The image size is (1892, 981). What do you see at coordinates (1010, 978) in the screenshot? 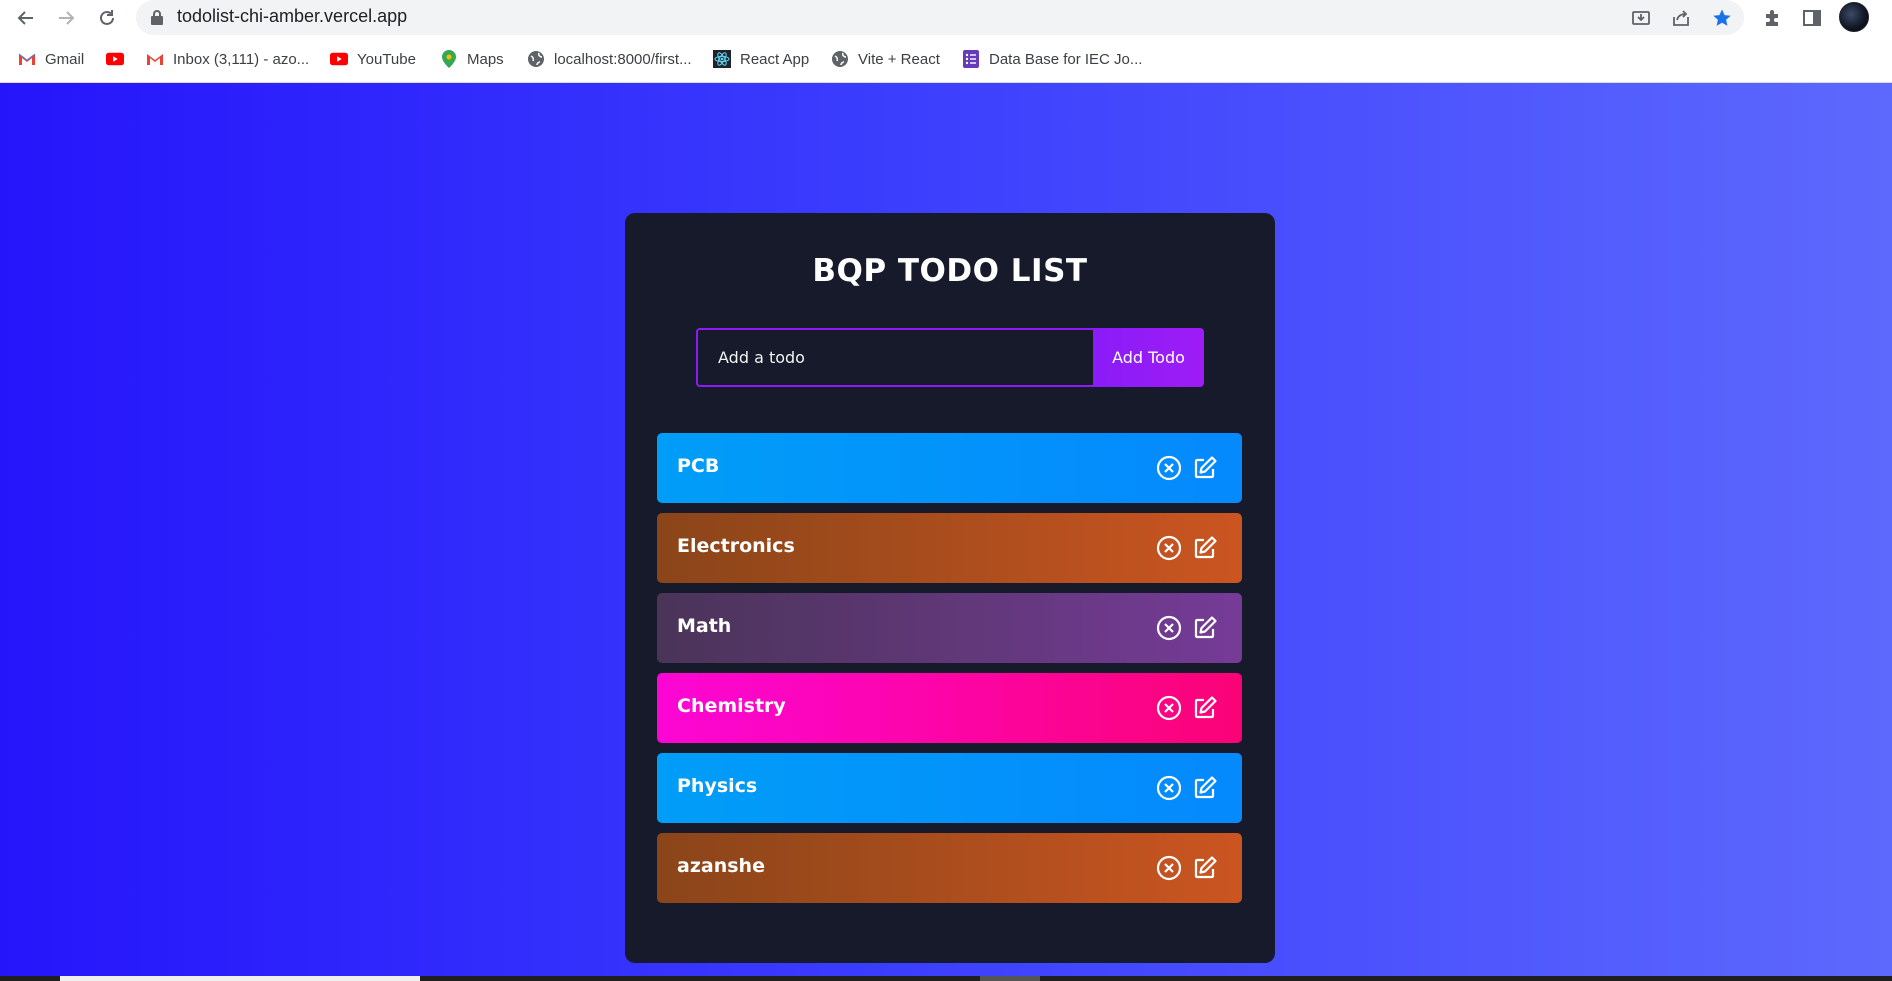
I see `taskbar-segment` at bounding box center [1010, 978].